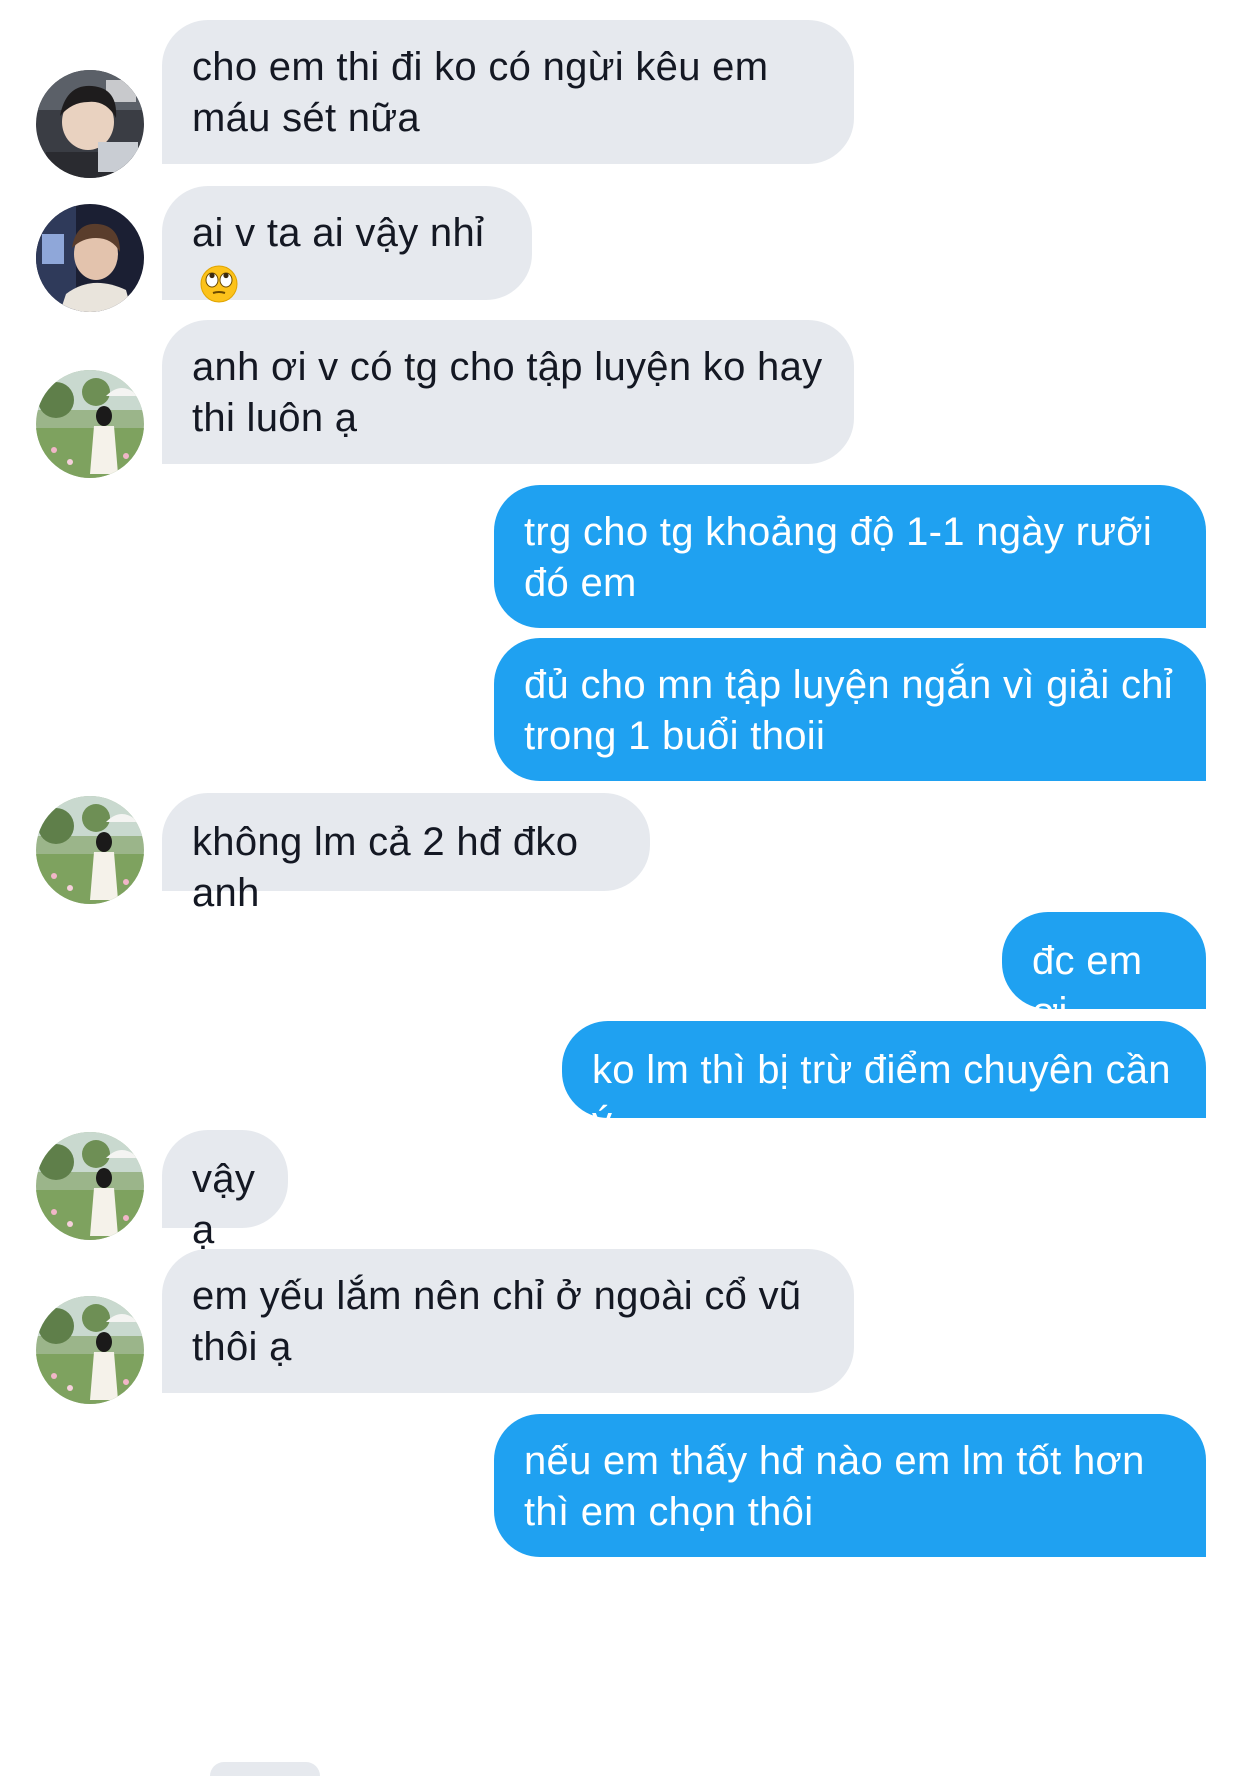 The height and width of the screenshot is (1776, 1242). Describe the element at coordinates (265, 1769) in the screenshot. I see `message-bubble-incoming-partial` at that location.